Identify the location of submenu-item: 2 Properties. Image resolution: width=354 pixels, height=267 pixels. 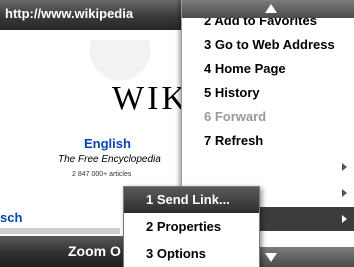
(191, 227).